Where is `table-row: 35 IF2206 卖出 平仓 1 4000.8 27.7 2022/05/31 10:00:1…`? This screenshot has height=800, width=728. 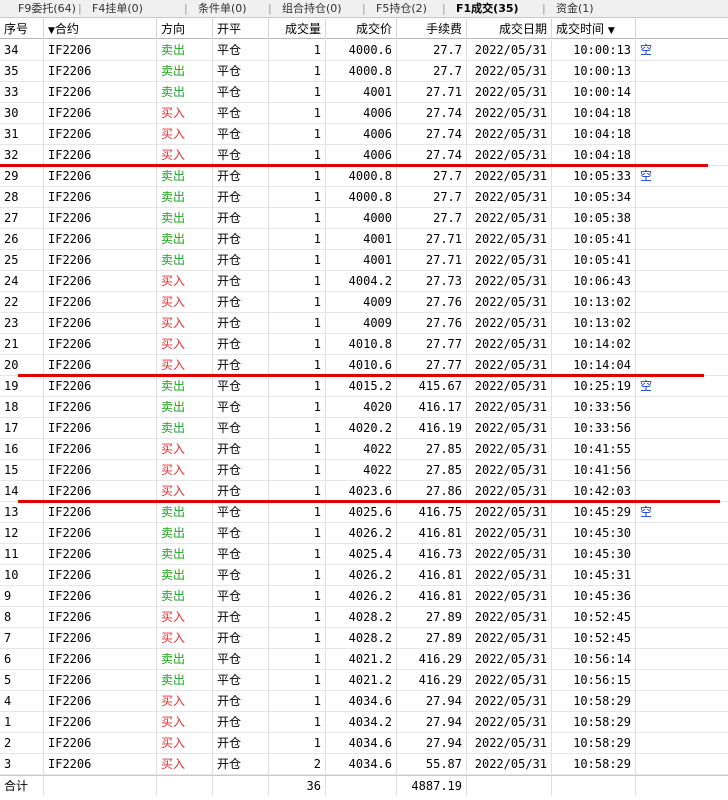
table-row: 35 IF2206 卖出 平仓 1 4000.8 27.7 2022/05/31 10:00:1… is located at coordinates (364, 71).